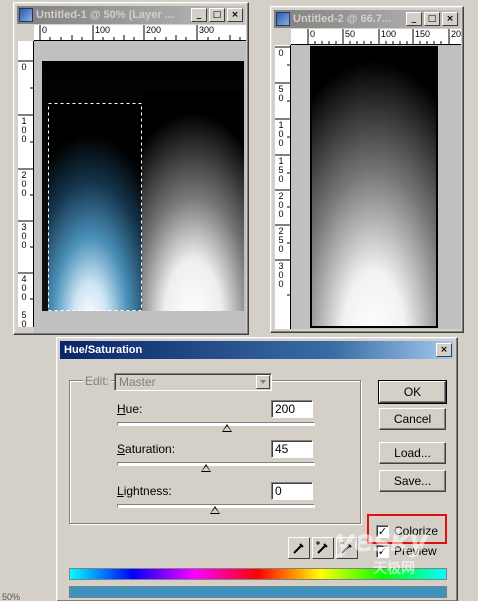 This screenshot has height=601, width=478. Describe the element at coordinates (394, 569) in the screenshot. I see `watermark-cn: 天极网` at that location.